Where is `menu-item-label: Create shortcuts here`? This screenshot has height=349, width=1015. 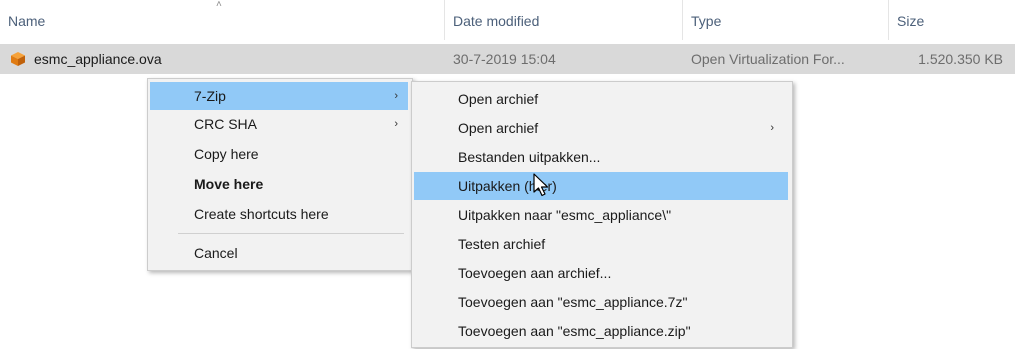
menu-item-label: Create shortcuts here is located at coordinates (261, 214).